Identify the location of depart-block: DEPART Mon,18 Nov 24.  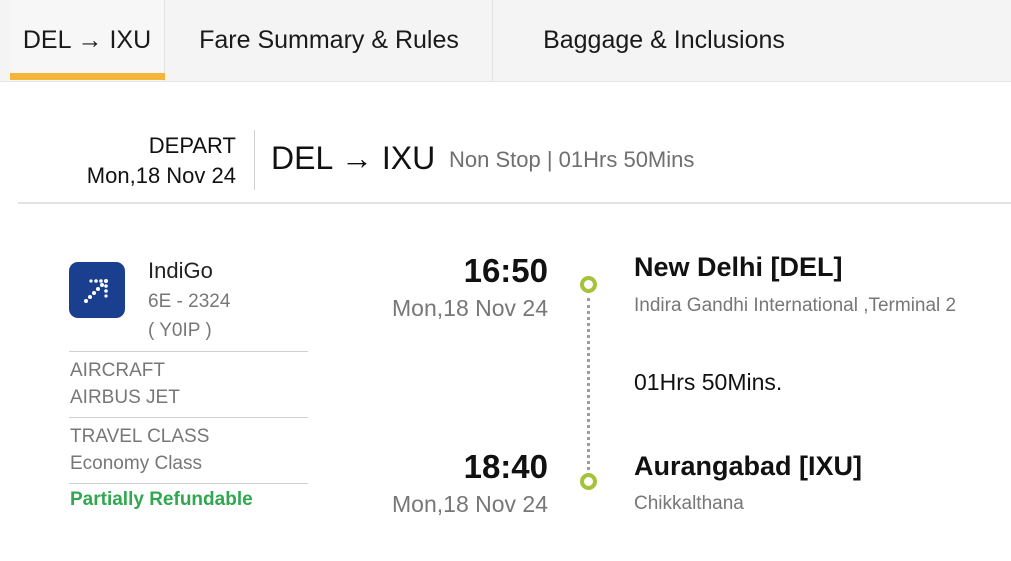
(138, 162).